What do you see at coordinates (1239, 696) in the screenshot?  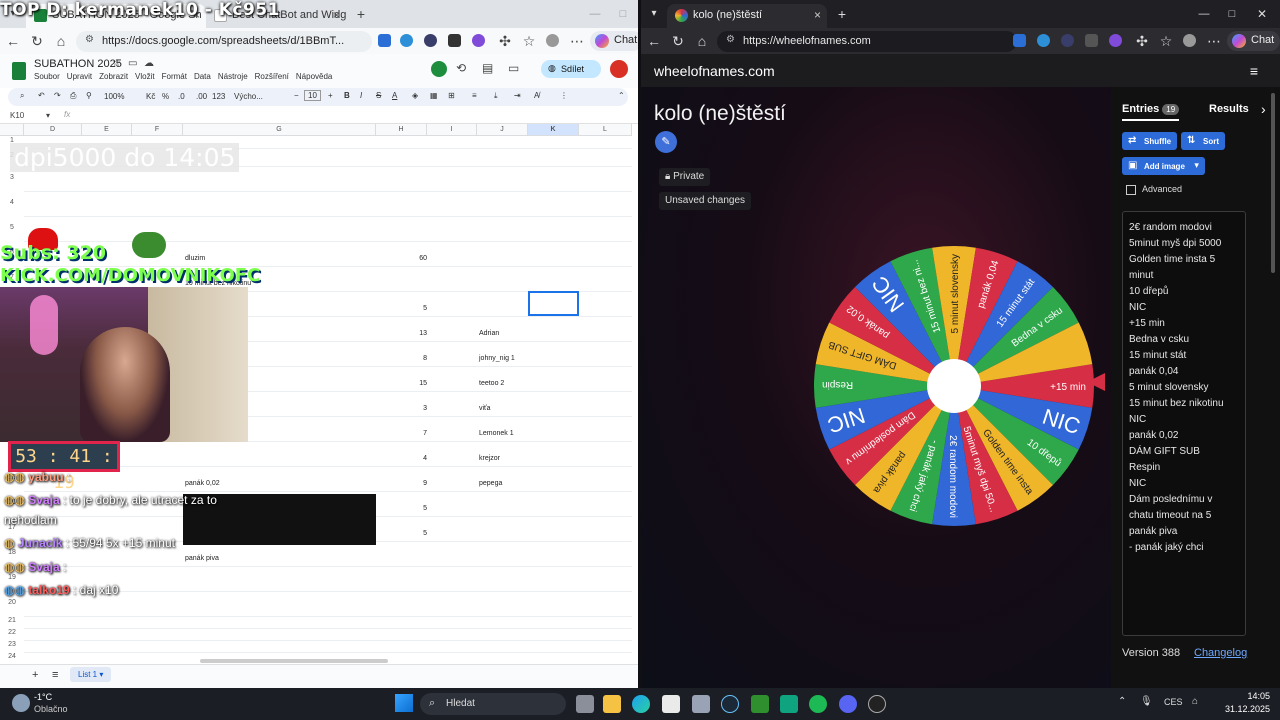 I see `clock-time: 14:05` at bounding box center [1239, 696].